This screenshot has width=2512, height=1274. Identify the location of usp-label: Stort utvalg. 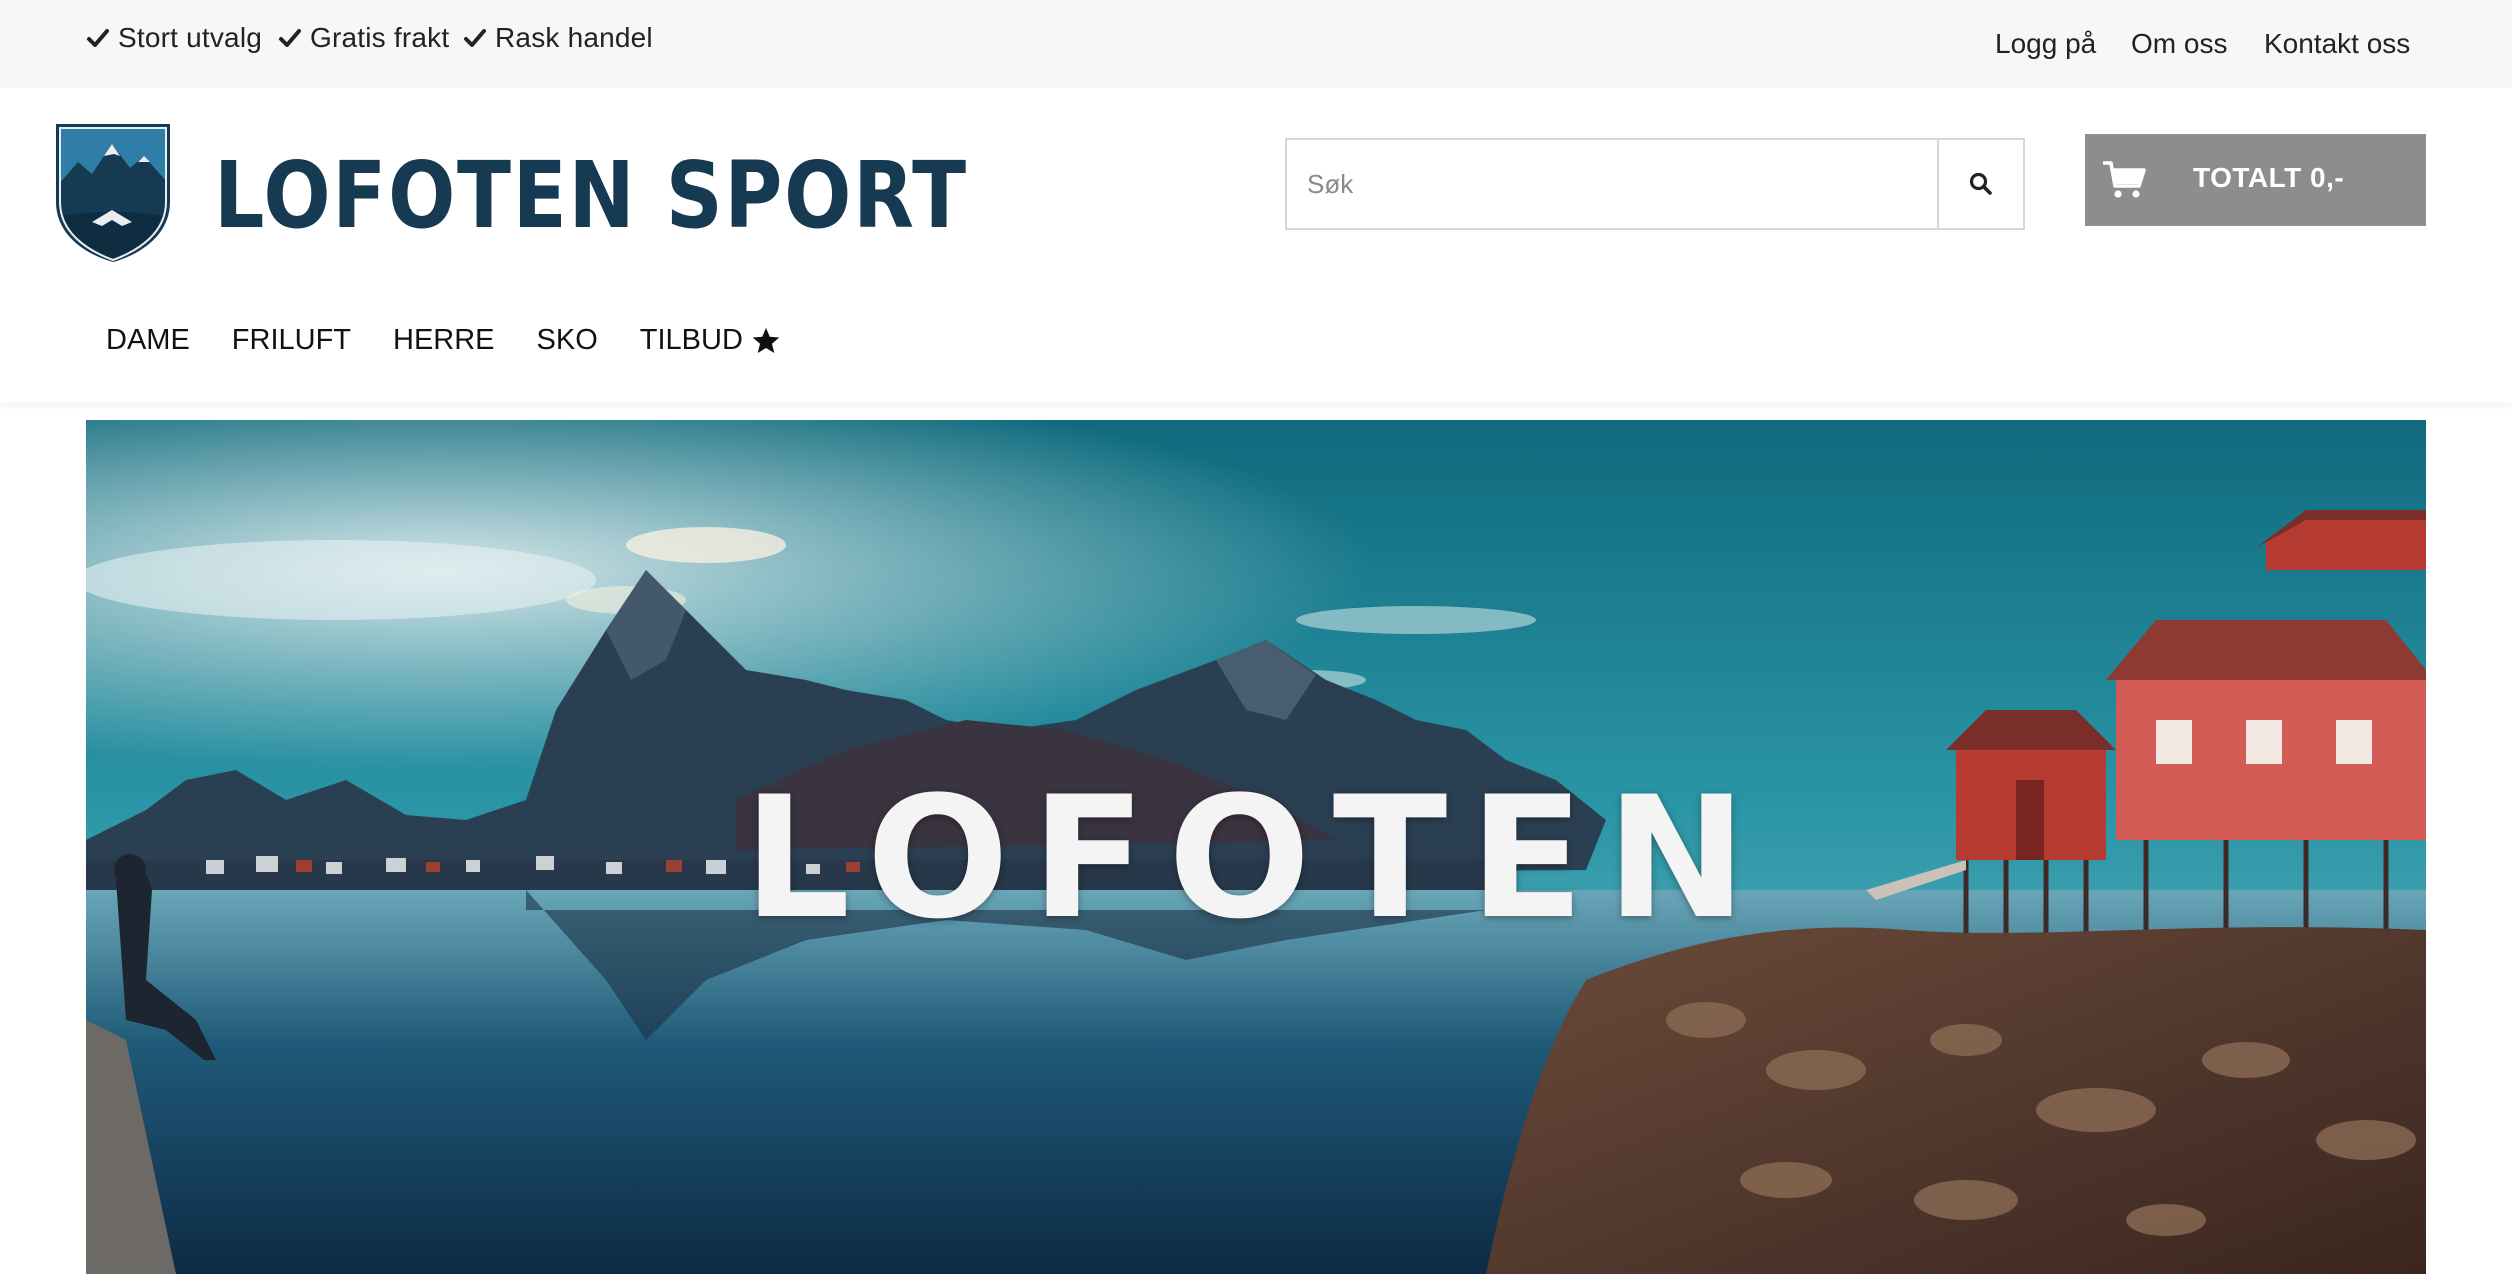
(190, 37).